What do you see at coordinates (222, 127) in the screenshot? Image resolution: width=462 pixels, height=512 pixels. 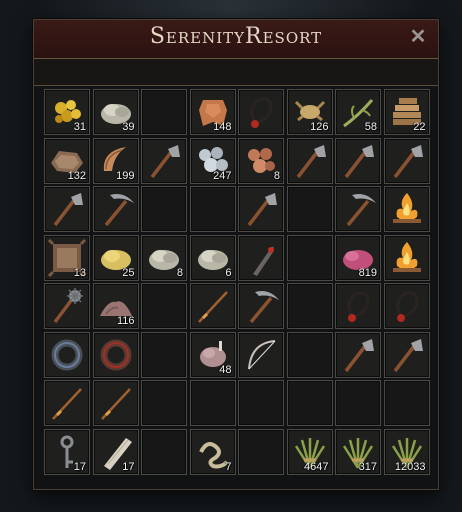 I see `item-quantity: 148` at bounding box center [222, 127].